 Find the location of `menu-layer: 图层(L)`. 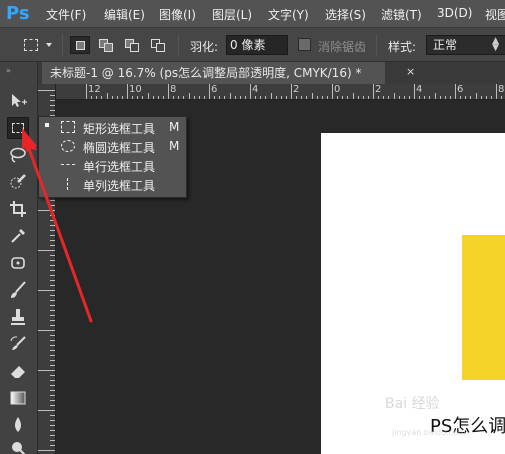

menu-layer: 图层(L) is located at coordinates (232, 14).